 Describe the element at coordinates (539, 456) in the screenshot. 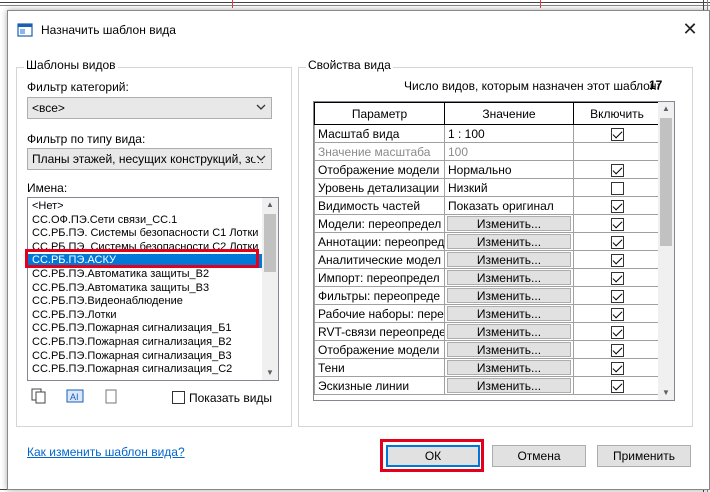

I see `cancel-button: Отмена` at that location.